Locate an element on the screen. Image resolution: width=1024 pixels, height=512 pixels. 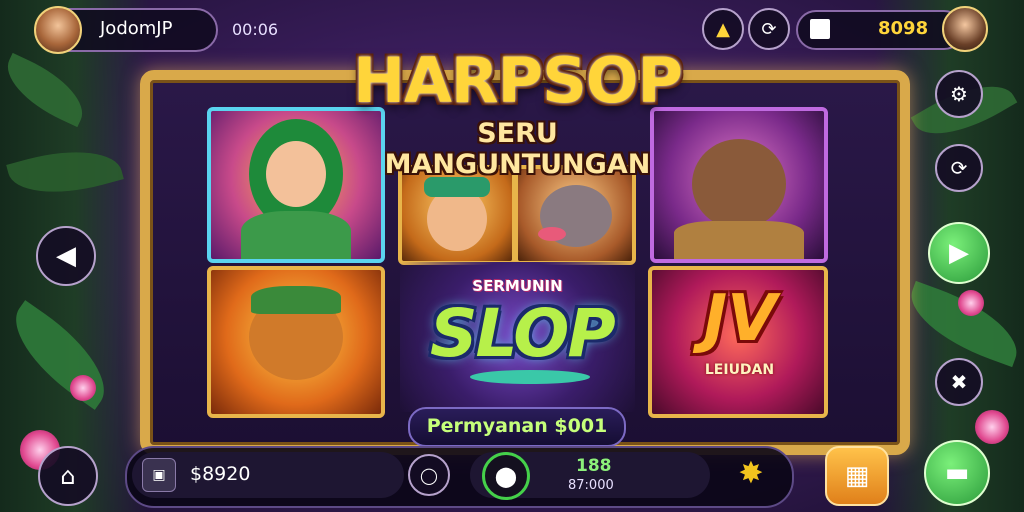
username: JodomJP is located at coordinates (136, 28).